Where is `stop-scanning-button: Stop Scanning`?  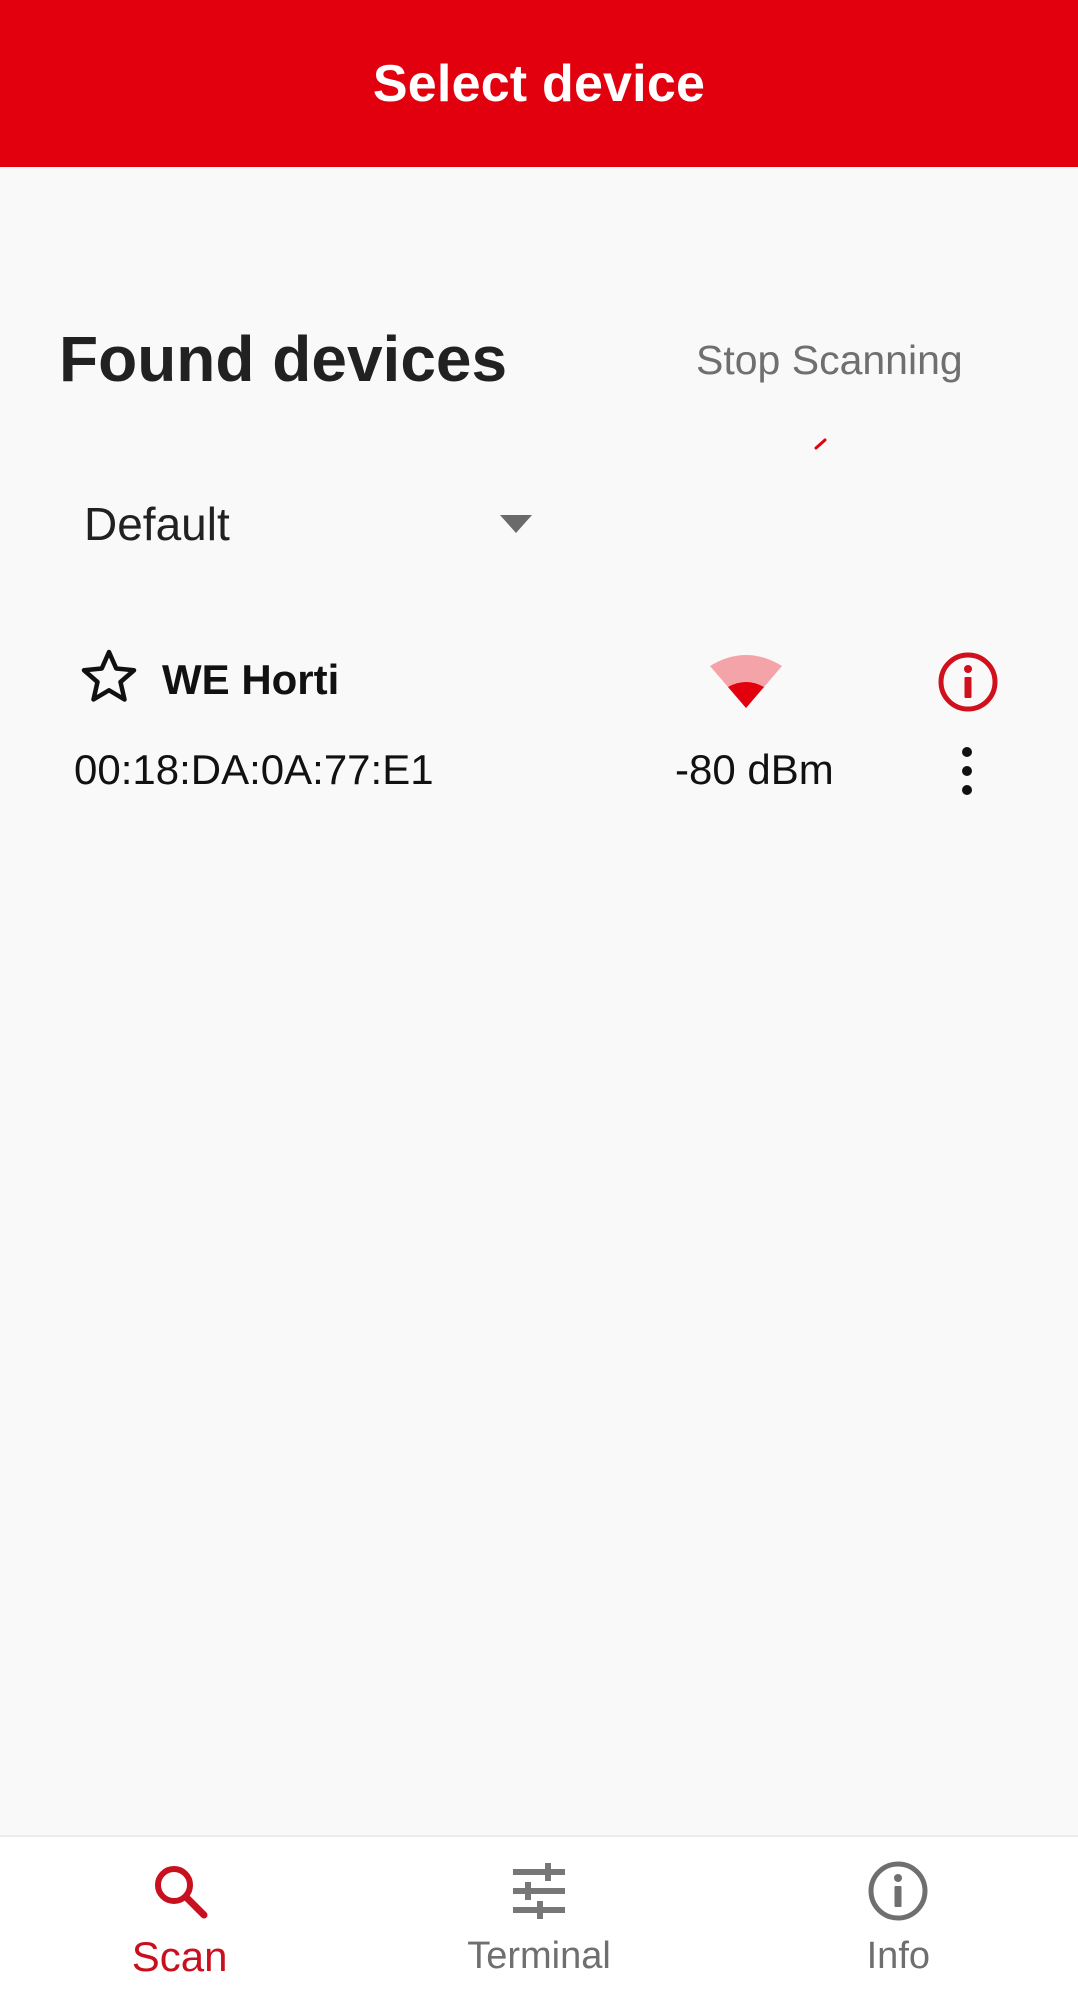
stop-scanning-button: Stop Scanning is located at coordinates (829, 360).